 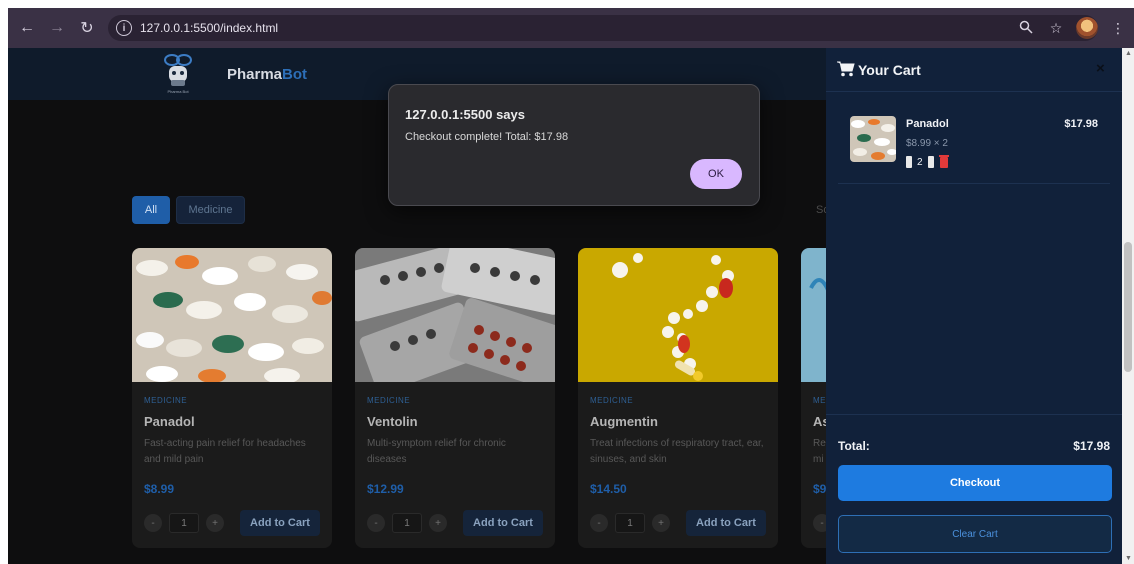 What do you see at coordinates (1128, 53) in the screenshot?
I see `scroll-up-icon: ▲` at bounding box center [1128, 53].